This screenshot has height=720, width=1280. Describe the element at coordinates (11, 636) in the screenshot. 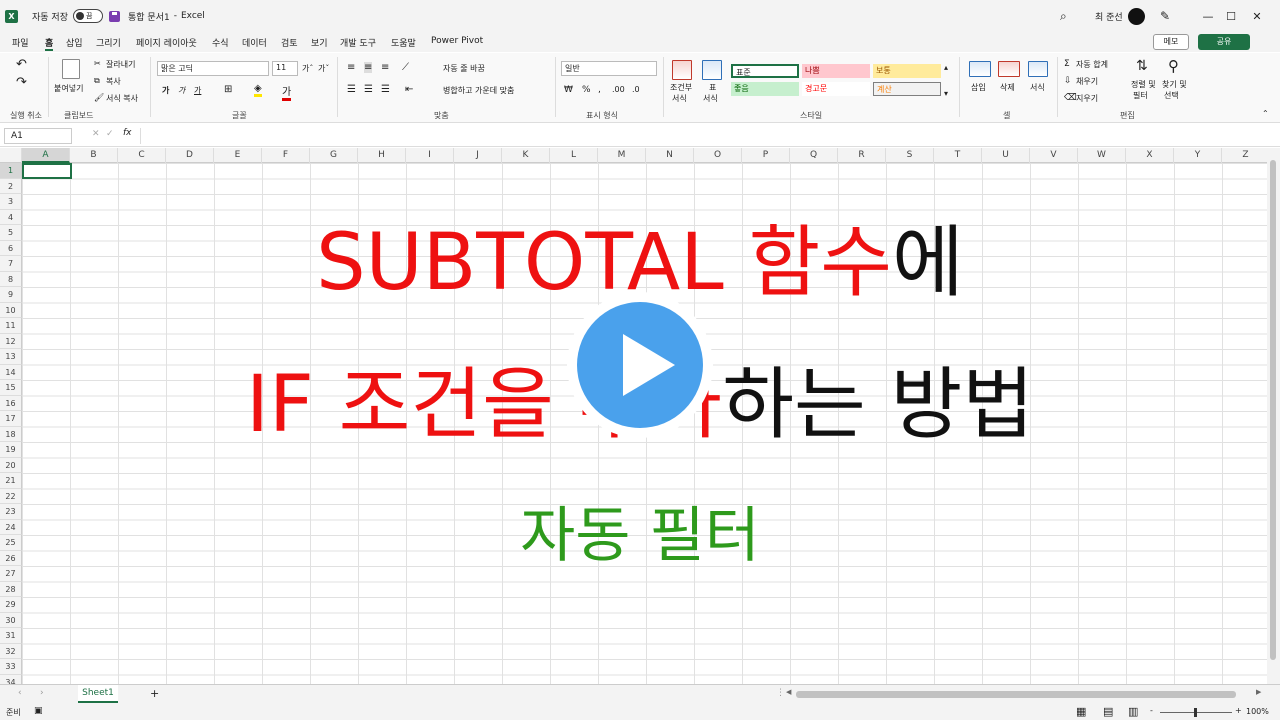

I see `row-header: 31` at that location.